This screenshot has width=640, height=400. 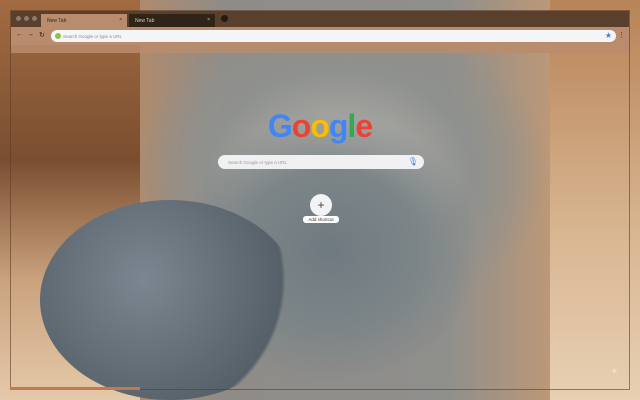 I want to click on add-shortcut-label: Add shortcut, so click(x=321, y=219).